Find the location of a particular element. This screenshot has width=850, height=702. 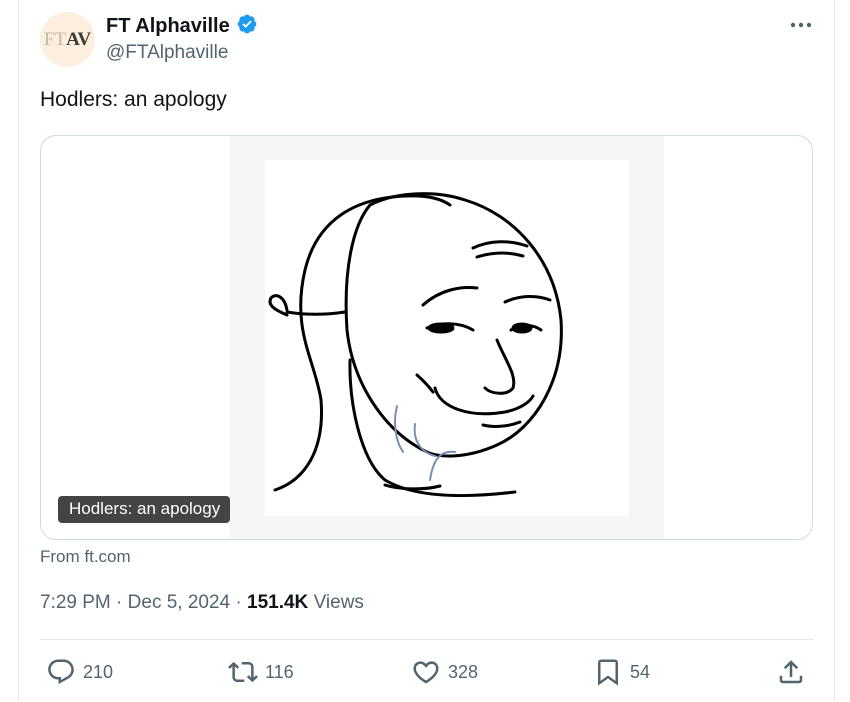

repost-button: 116 is located at coordinates (261, 672).